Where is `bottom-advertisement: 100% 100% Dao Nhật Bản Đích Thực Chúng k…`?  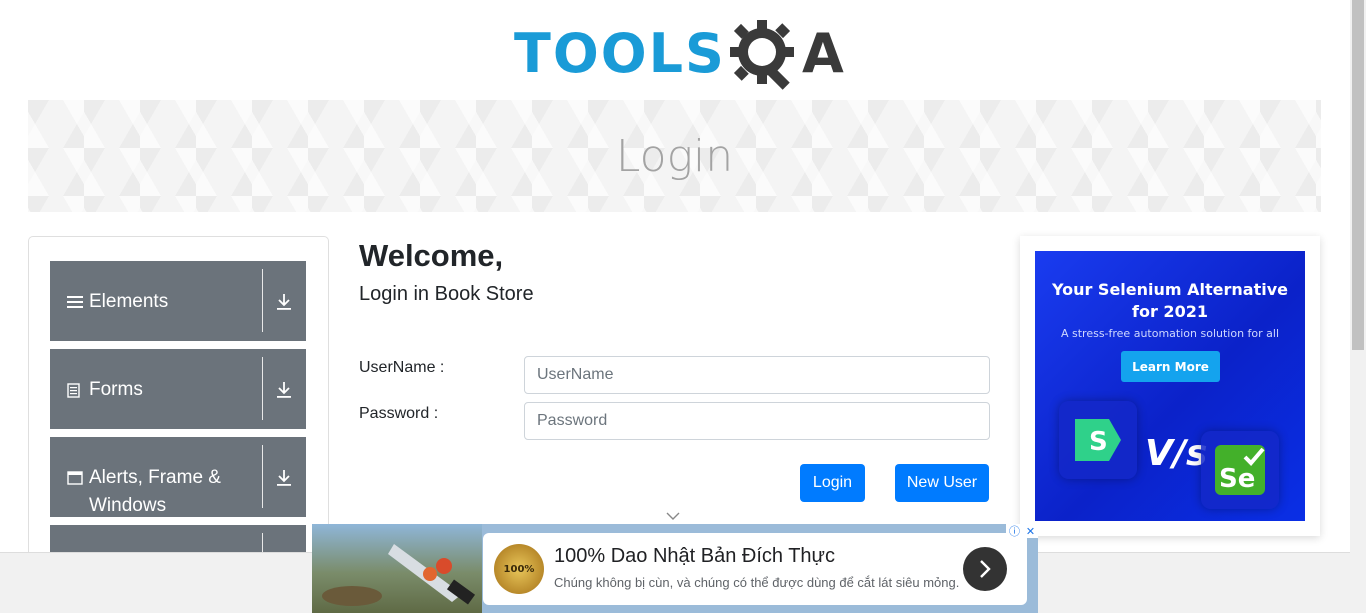
bottom-advertisement: 100% 100% Dao Nhật Bản Đích Thực Chúng k… is located at coordinates (675, 568).